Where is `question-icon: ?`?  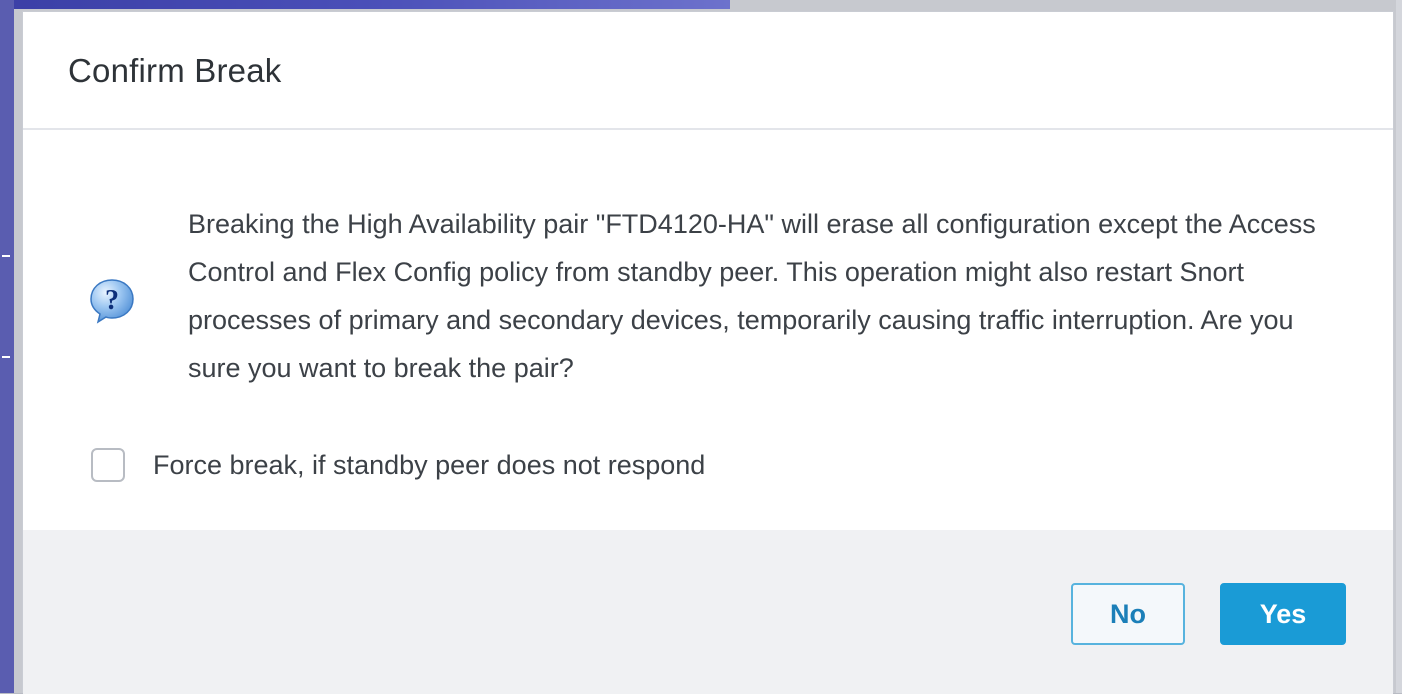 question-icon: ? is located at coordinates (112, 301).